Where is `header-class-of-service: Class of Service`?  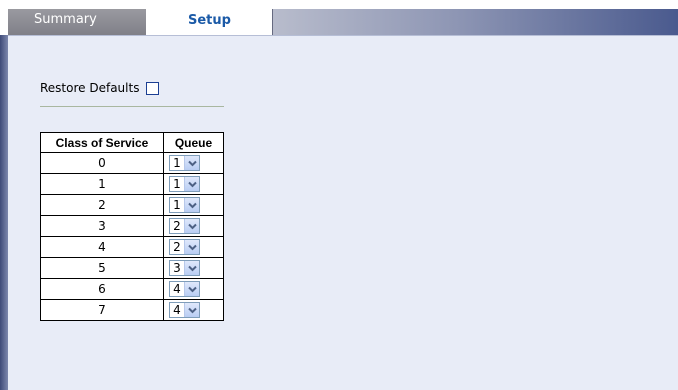 header-class-of-service: Class of Service is located at coordinates (102, 142).